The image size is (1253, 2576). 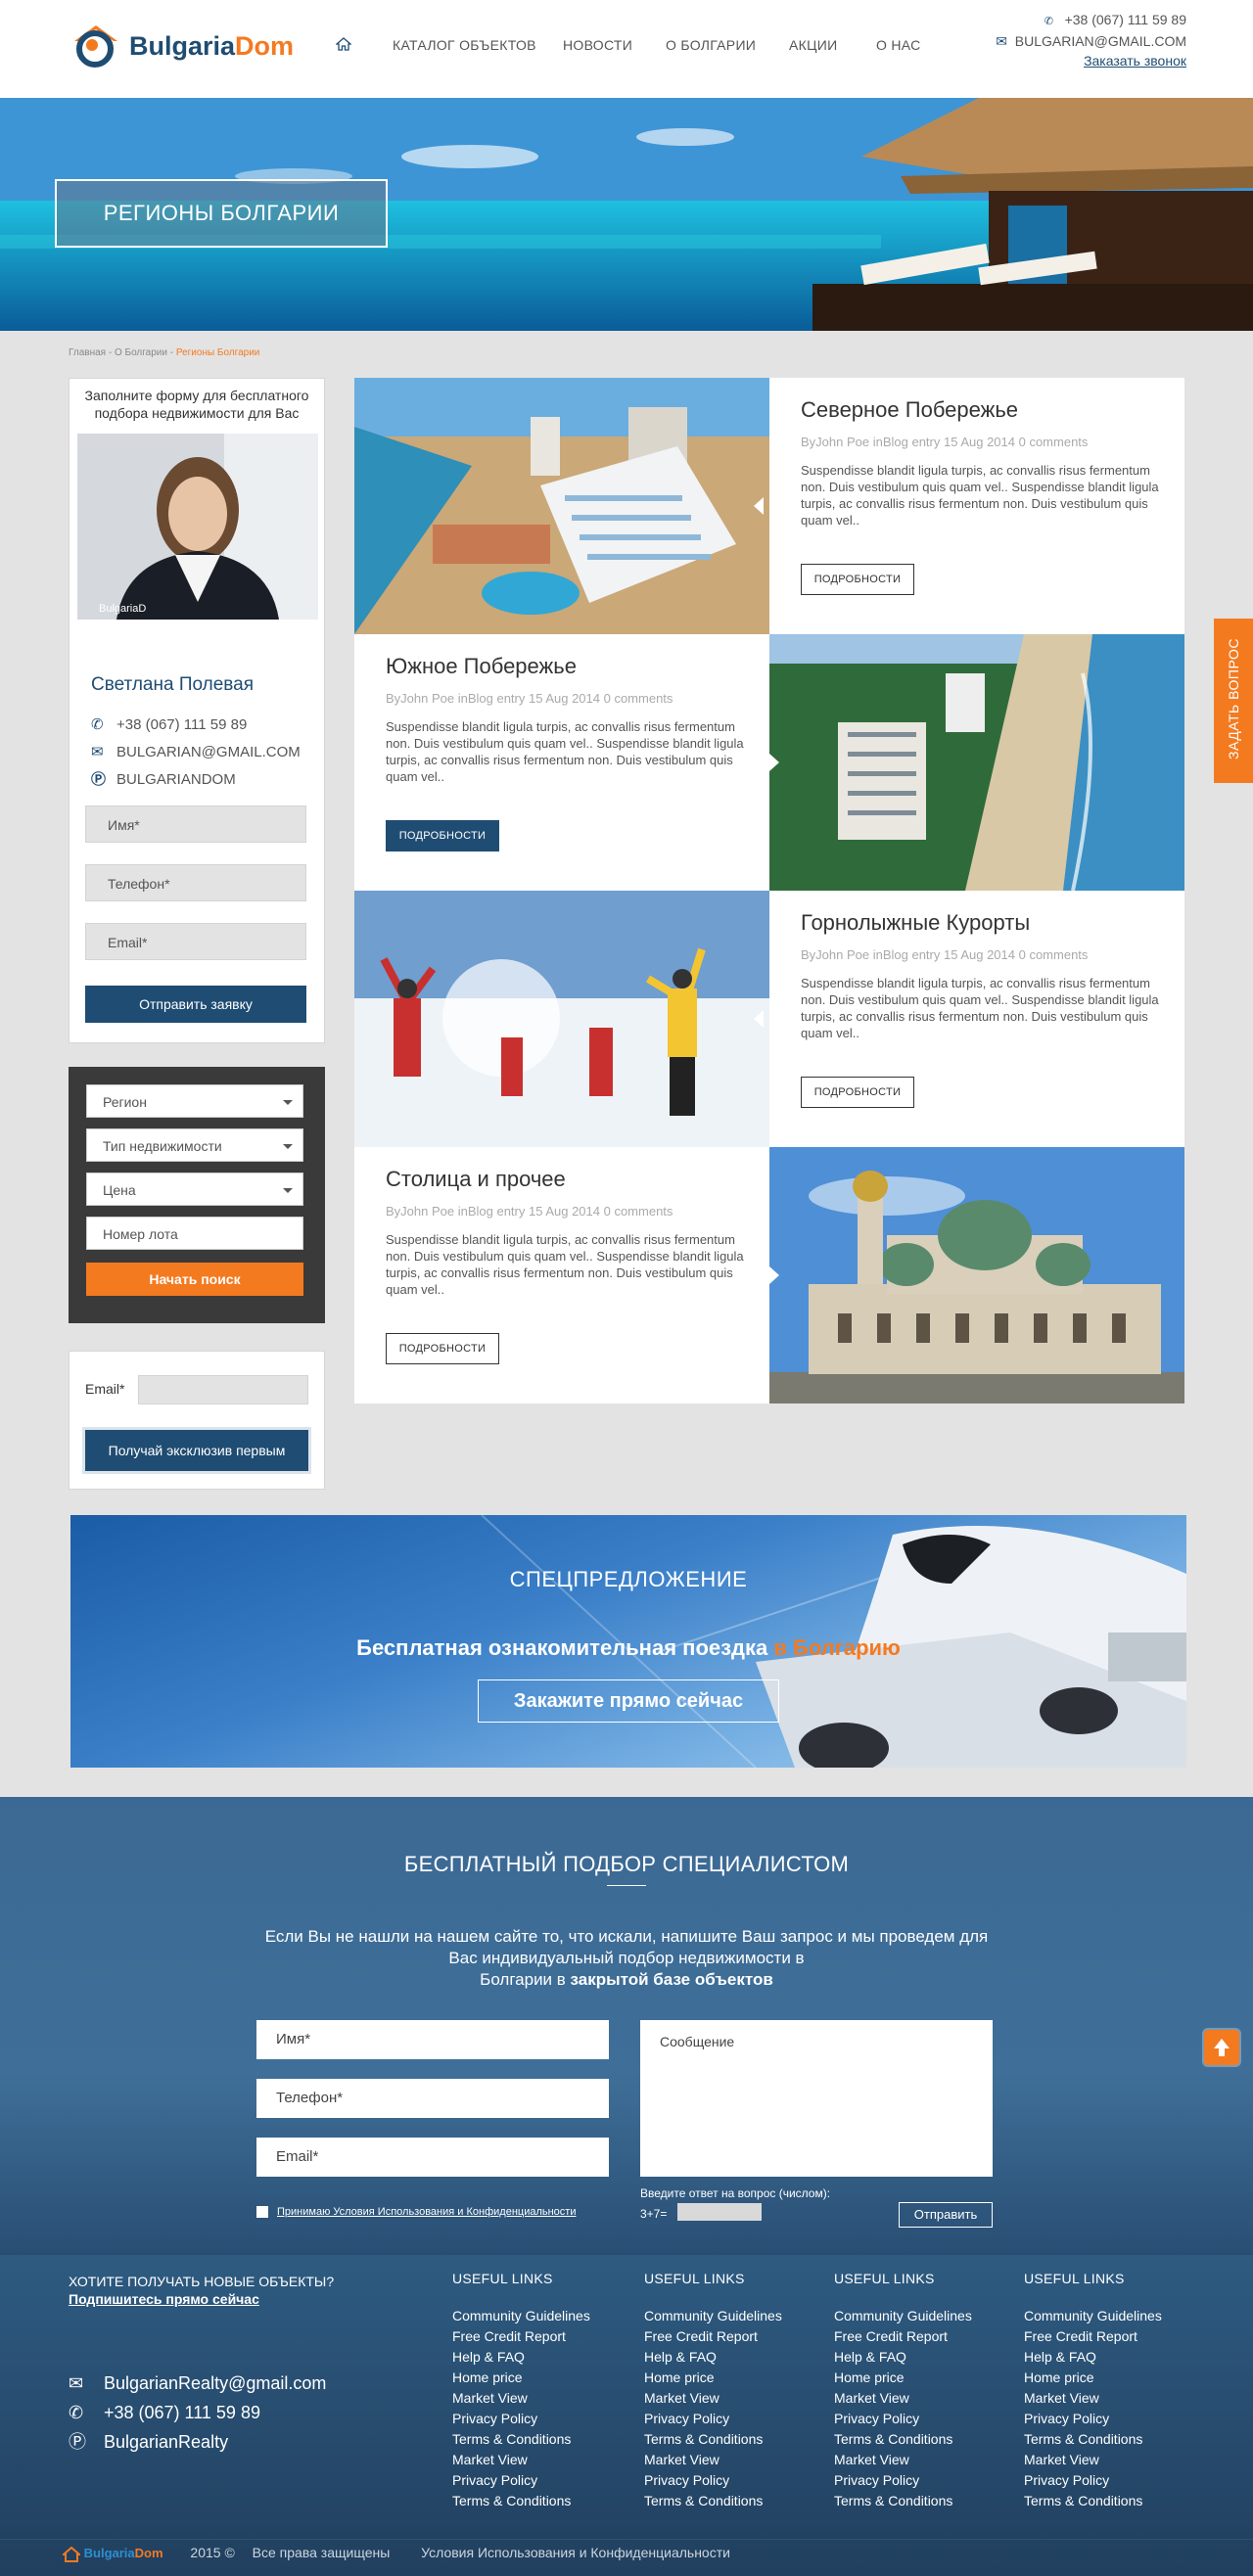 I want to click on send-request-button: Отправить заявку, so click(x=195, y=1005).